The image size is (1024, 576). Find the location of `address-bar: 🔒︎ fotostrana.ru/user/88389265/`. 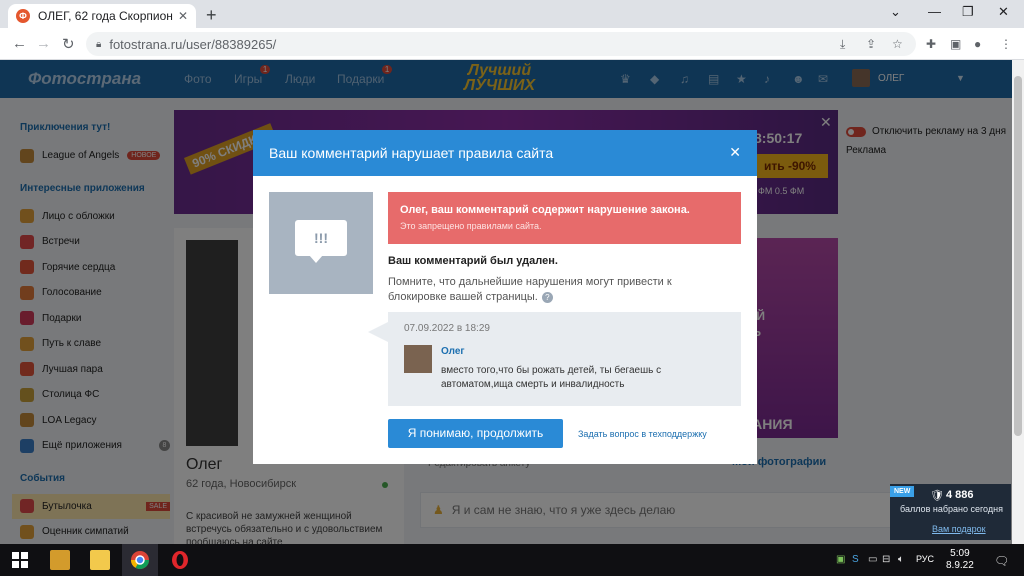

address-bar: 🔒︎ fotostrana.ru/user/88389265/ is located at coordinates (501, 44).